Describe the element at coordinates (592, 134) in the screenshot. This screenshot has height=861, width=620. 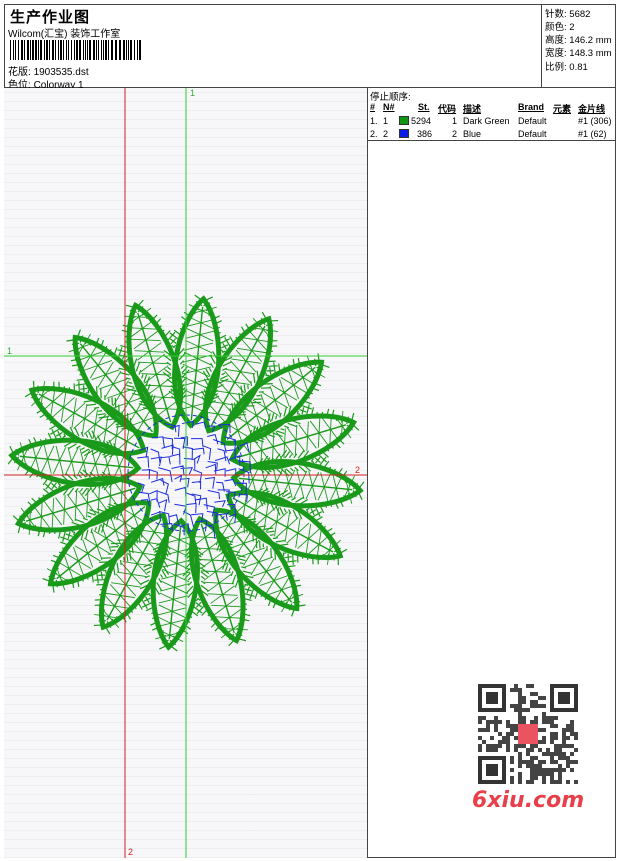
I see `row2-element: #1 (62)` at that location.